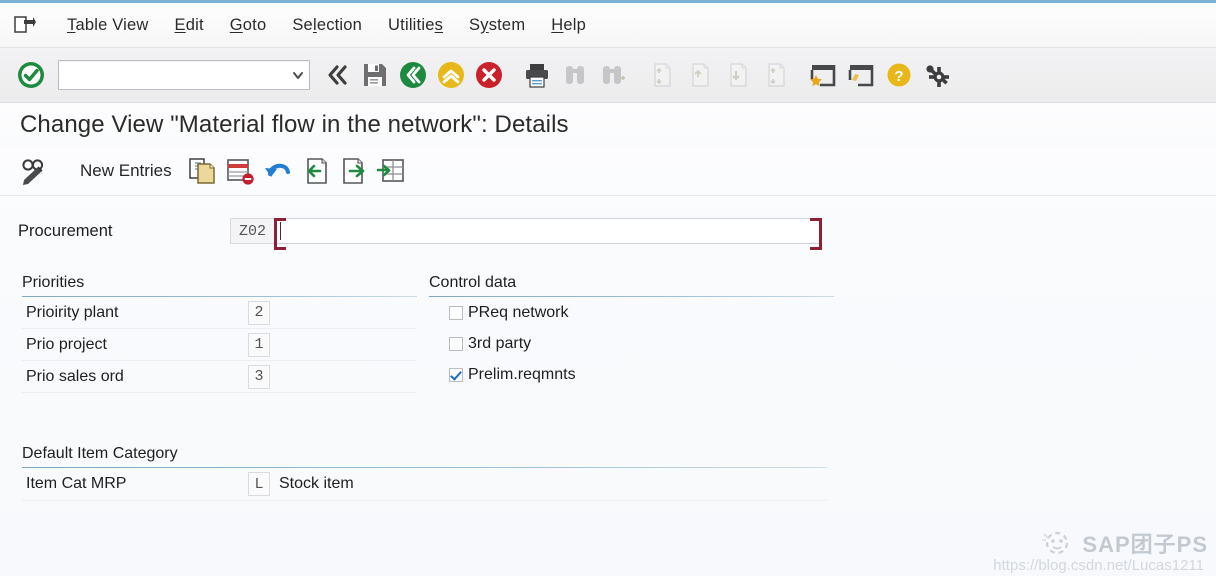  What do you see at coordinates (1098, 565) in the screenshot?
I see `watermark-url: https://blog.csdn.net/Lucas1211` at bounding box center [1098, 565].